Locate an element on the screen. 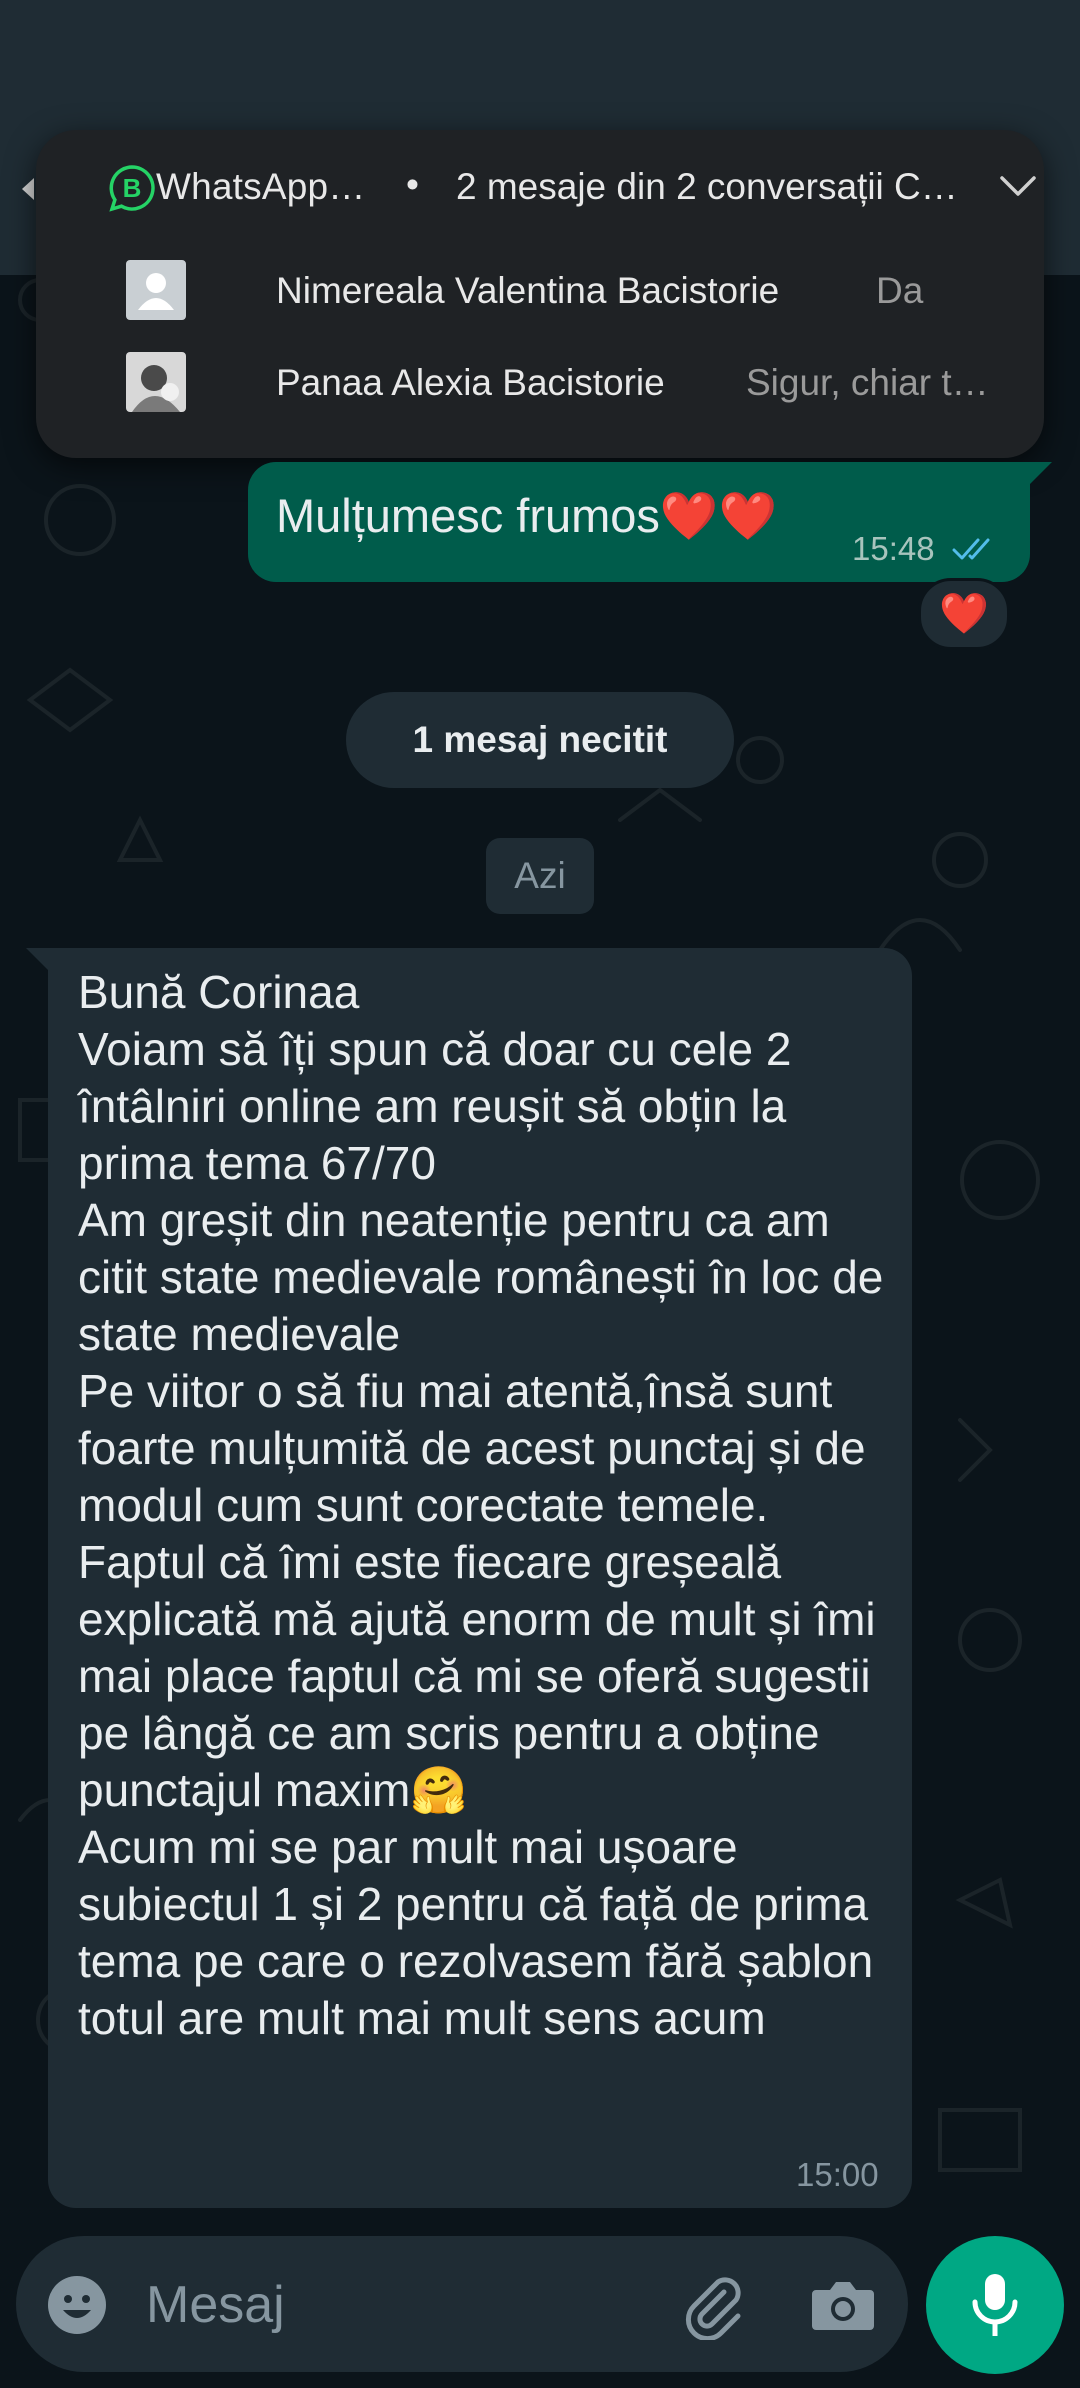 The image size is (1080, 2388). outgoing-message: Mulțumesc frumos❤️❤️ 15:48 is located at coordinates (639, 522).